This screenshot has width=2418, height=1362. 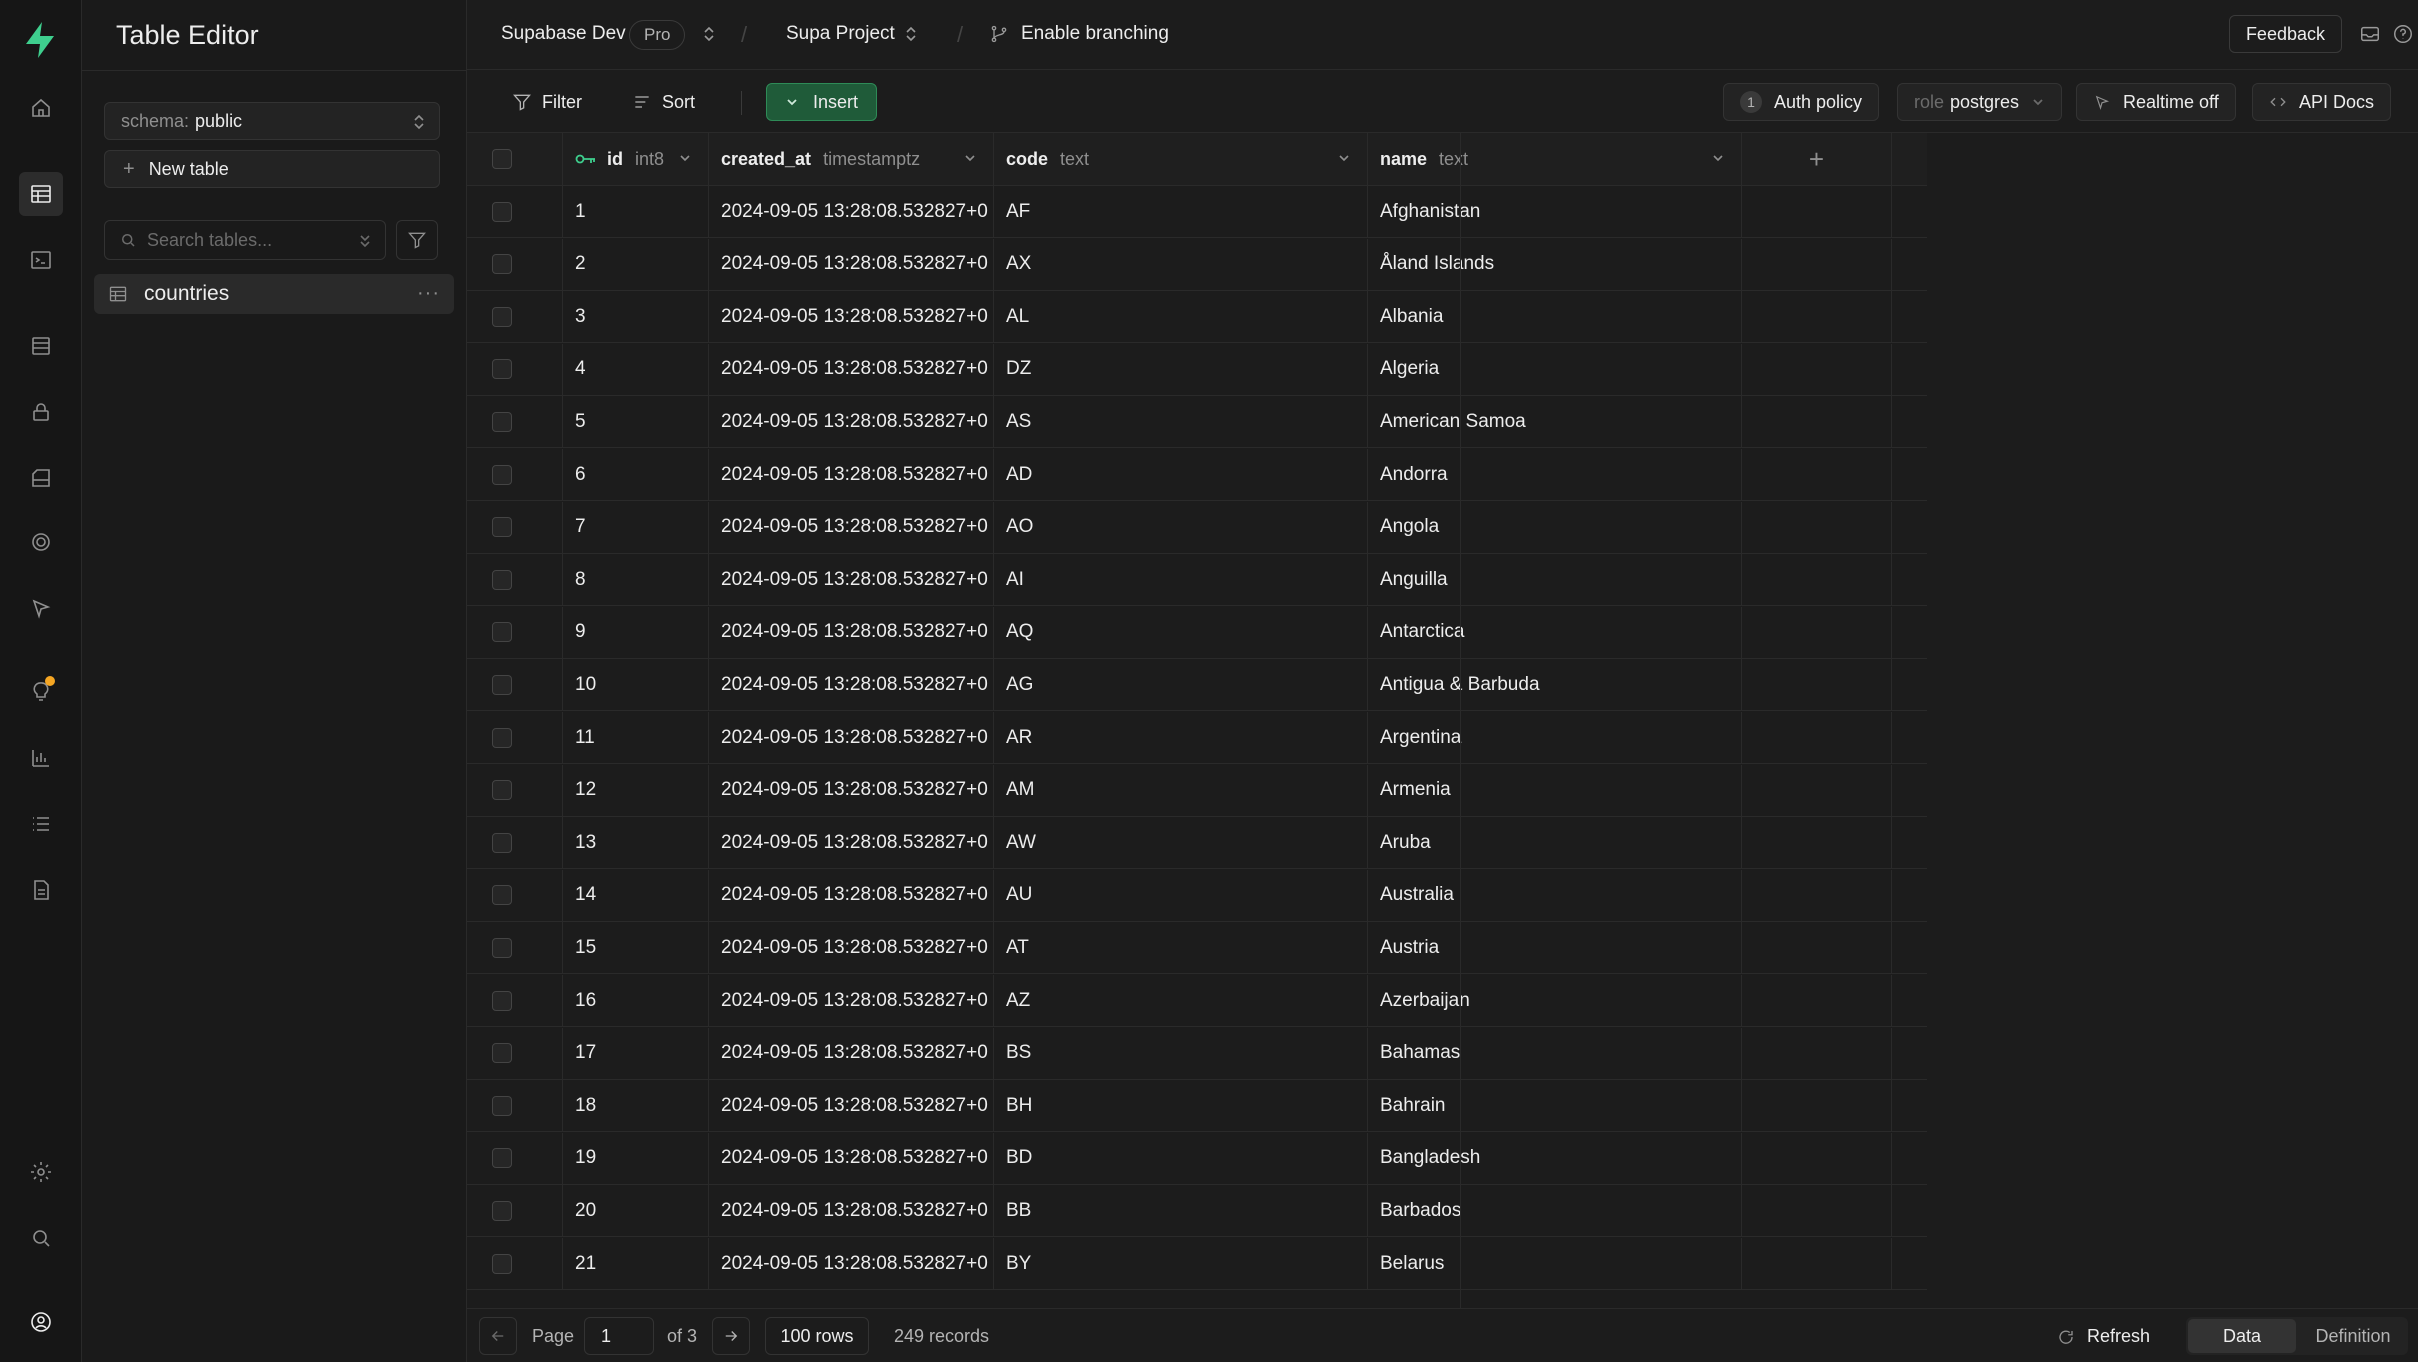 What do you see at coordinates (1181, 1158) in the screenshot?
I see `cell-code: BD` at bounding box center [1181, 1158].